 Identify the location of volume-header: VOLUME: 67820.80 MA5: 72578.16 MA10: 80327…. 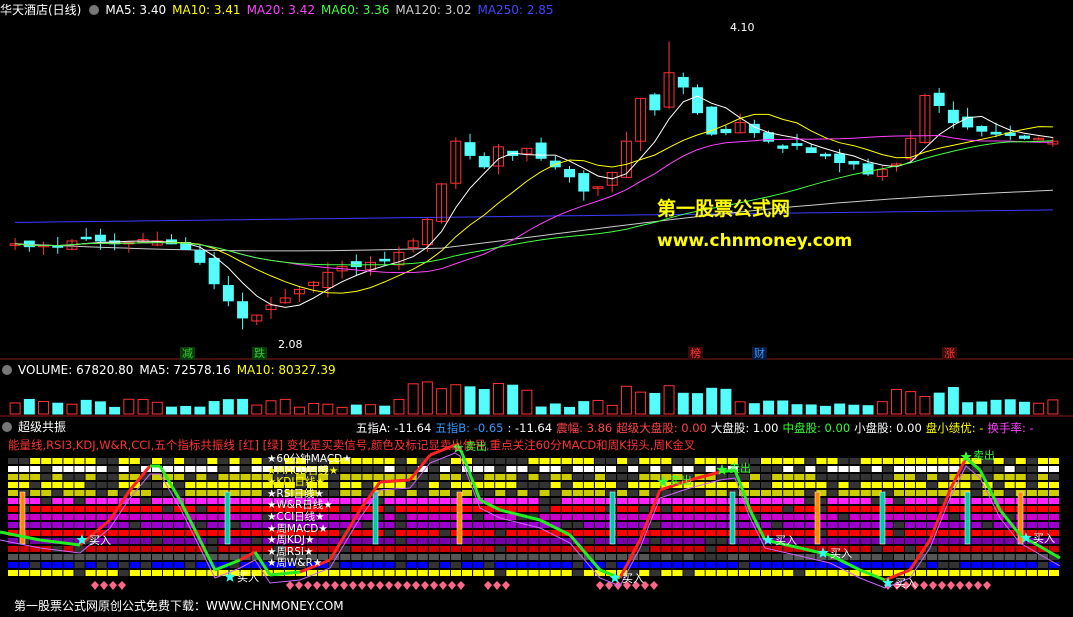
(171, 370).